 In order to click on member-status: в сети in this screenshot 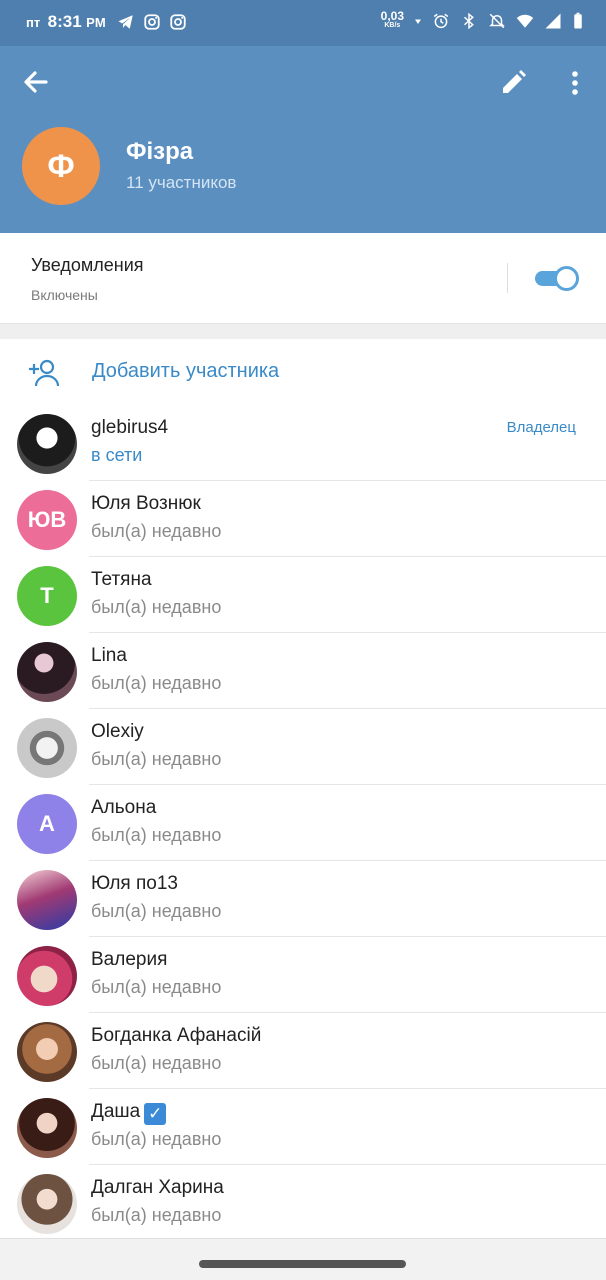, I will do `click(117, 455)`.